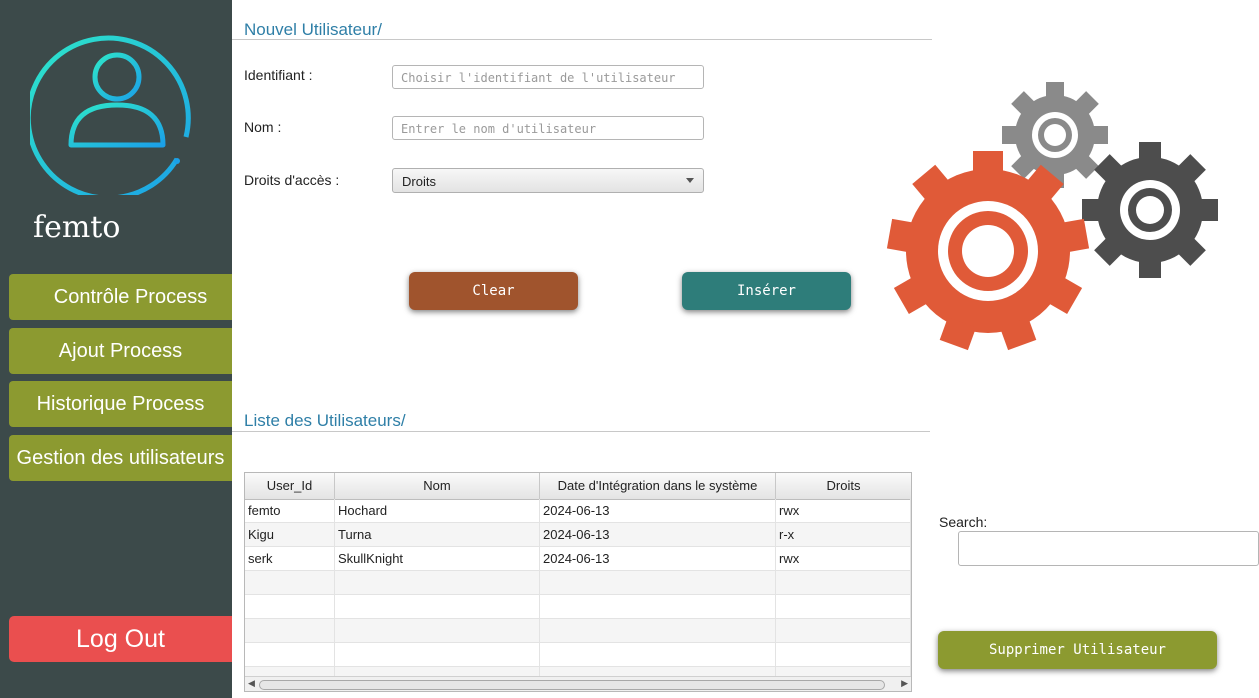 The image size is (1259, 698). I want to click on clear-button: Clear, so click(493, 291).